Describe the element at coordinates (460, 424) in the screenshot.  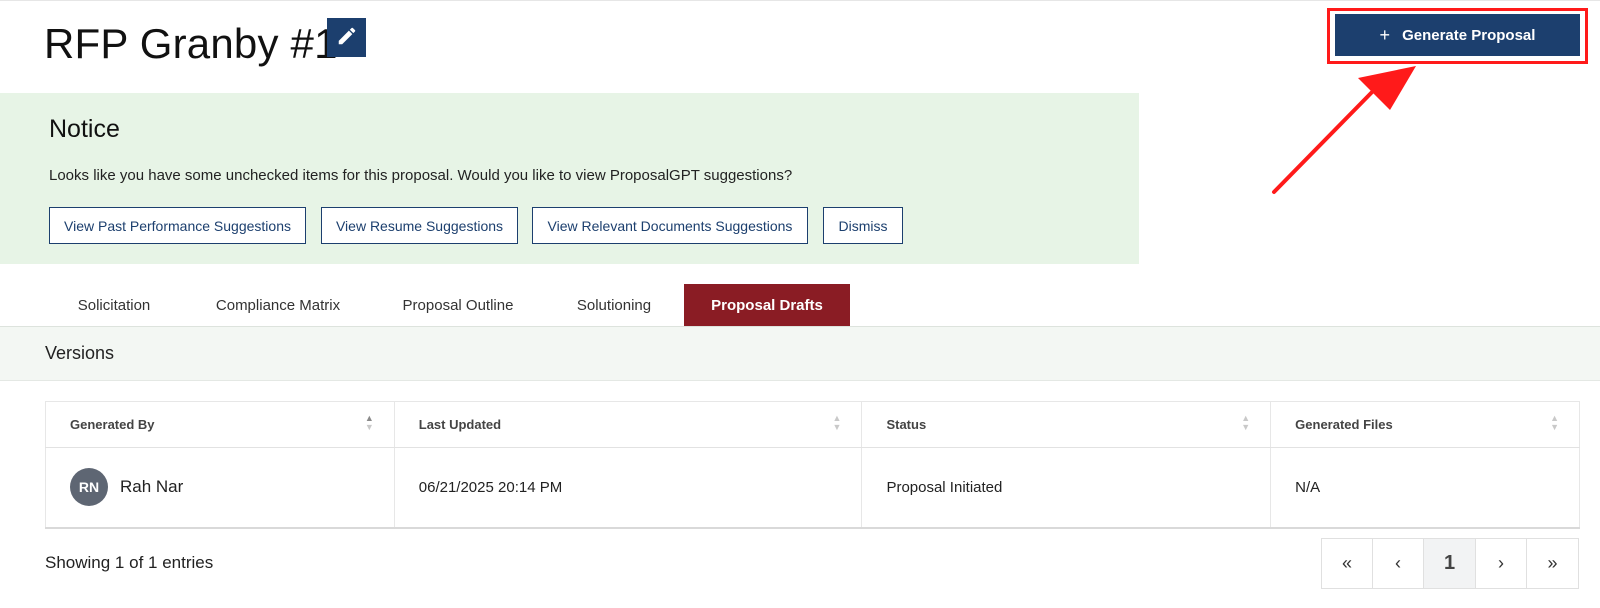
I see `column-label: Last Updated` at that location.